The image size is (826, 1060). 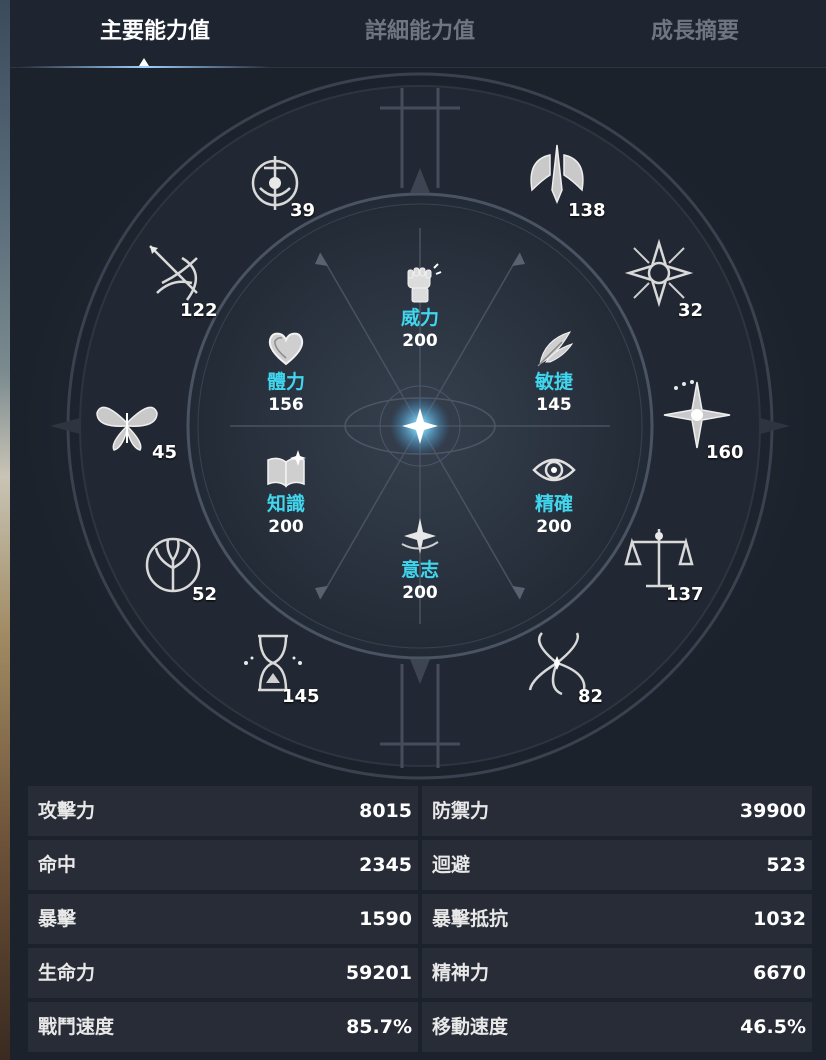 What do you see at coordinates (725, 452) in the screenshot?
I see `outer-stat-value: 160` at bounding box center [725, 452].